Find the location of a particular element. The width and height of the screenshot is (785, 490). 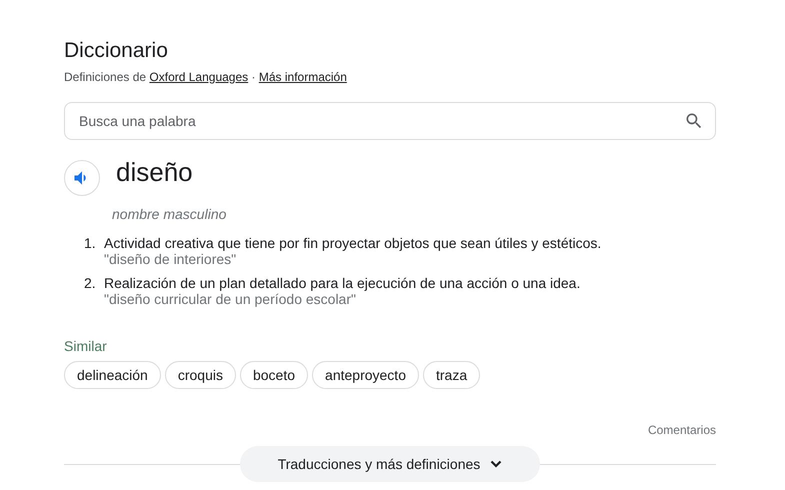

definition-text: Realización de un plan detallado para la ejecución de una acción o una idea. is located at coordinates (342, 283).